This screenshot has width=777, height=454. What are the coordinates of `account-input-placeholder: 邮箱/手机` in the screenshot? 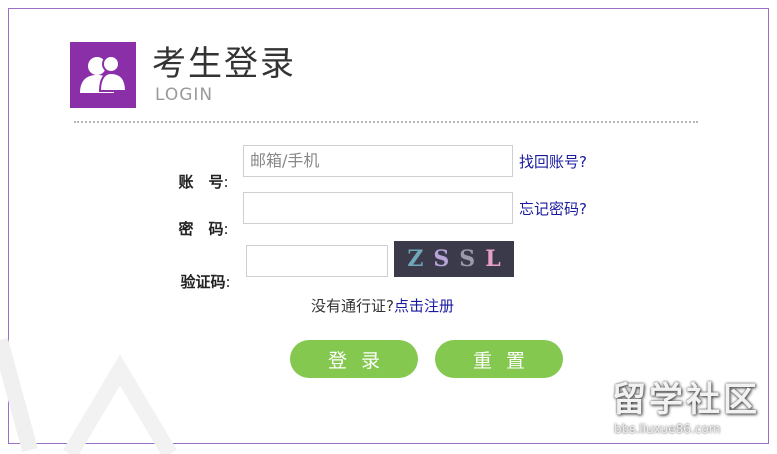 It's located at (285, 160).